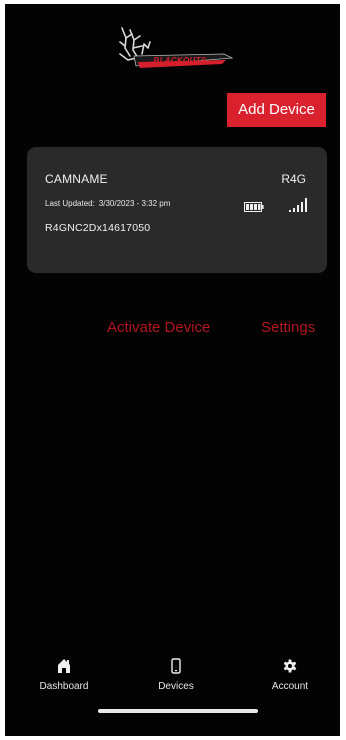  What do you see at coordinates (180, 60) in the screenshot?
I see `logo-text: BLACKOUTS` at bounding box center [180, 60].